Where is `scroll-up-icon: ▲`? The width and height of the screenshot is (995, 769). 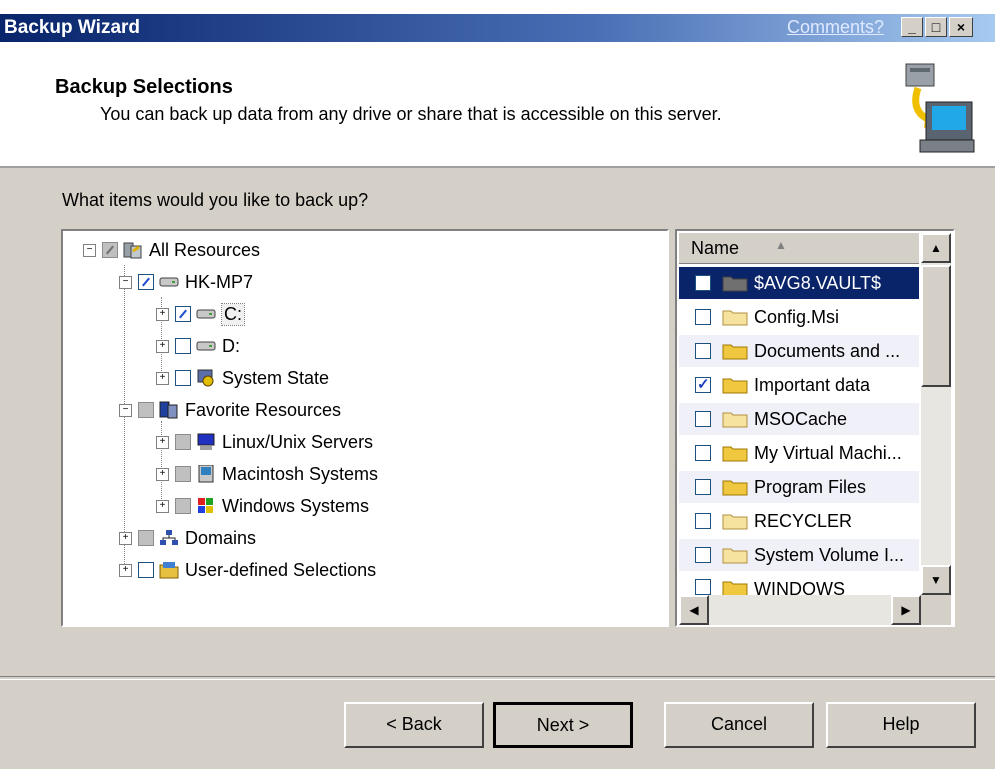 scroll-up-icon: ▲ is located at coordinates (936, 248).